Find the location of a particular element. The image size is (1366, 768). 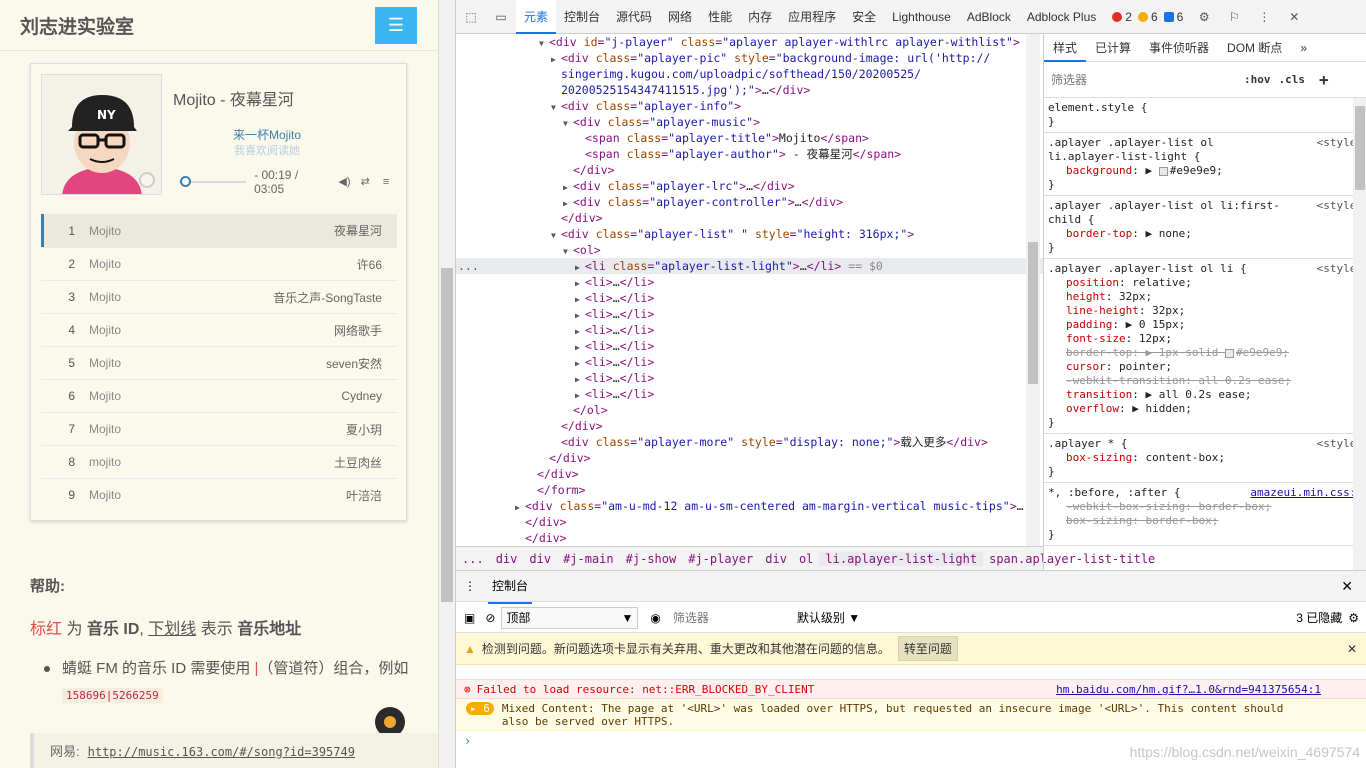

add-rule-icon: + is located at coordinates (1324, 79).